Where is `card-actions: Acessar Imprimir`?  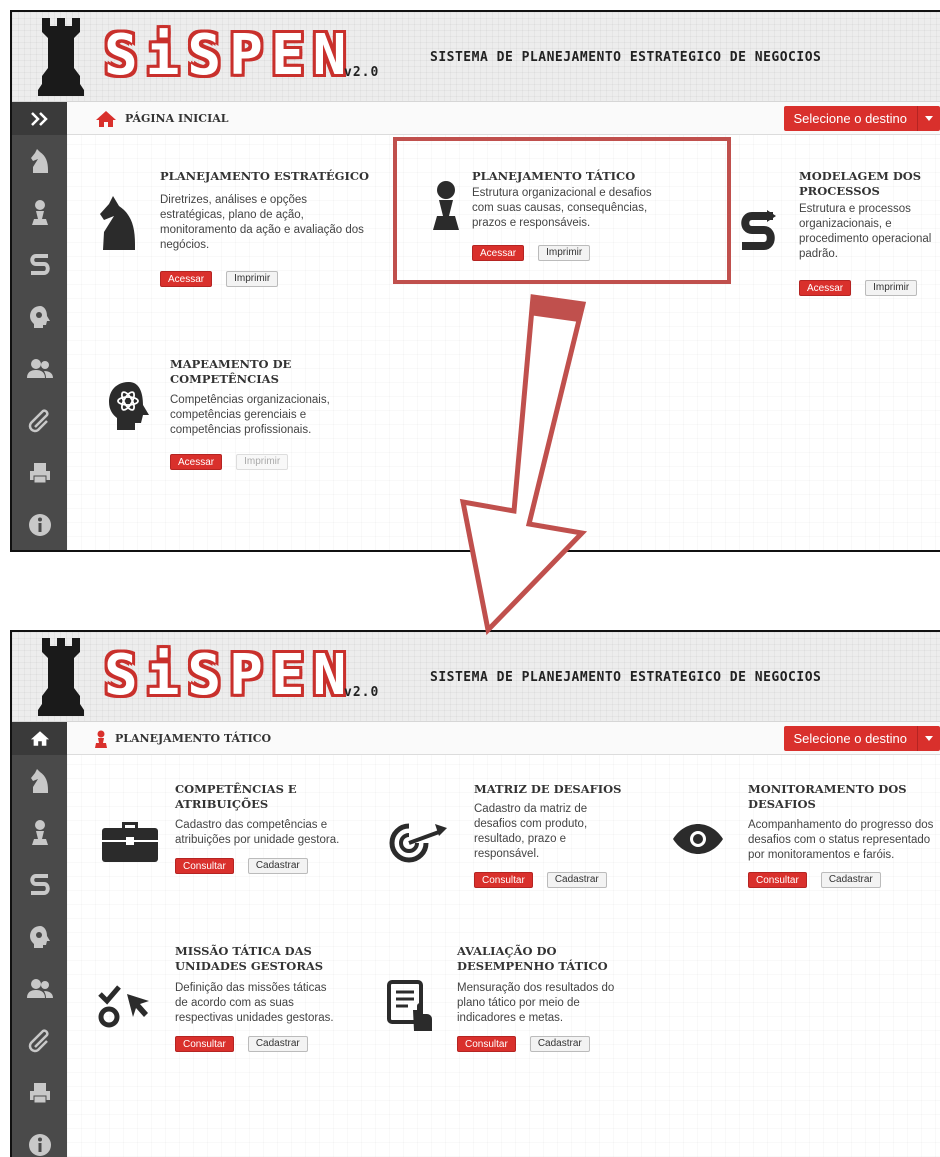
card-actions: Acessar Imprimir is located at coordinates (219, 279).